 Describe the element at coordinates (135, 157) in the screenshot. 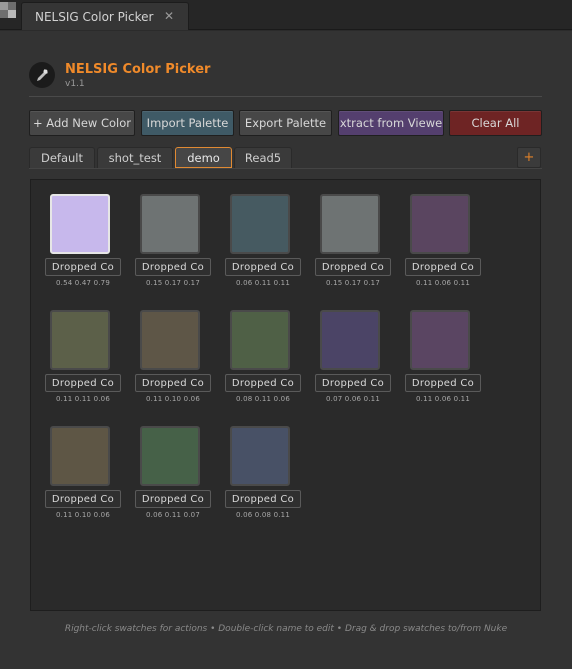

I see `tab-shot-test: shot_test` at that location.